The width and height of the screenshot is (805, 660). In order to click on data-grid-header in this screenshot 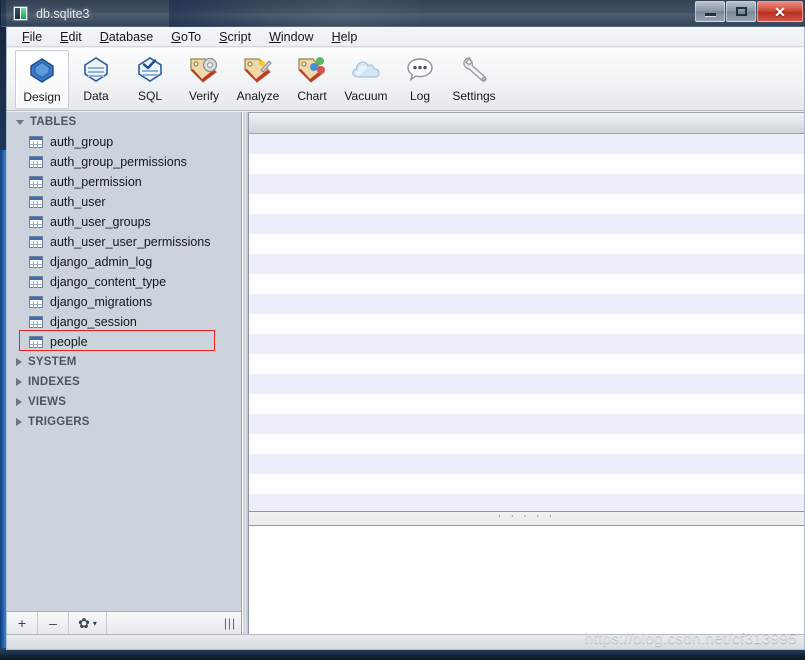, I will do `click(526, 123)`.